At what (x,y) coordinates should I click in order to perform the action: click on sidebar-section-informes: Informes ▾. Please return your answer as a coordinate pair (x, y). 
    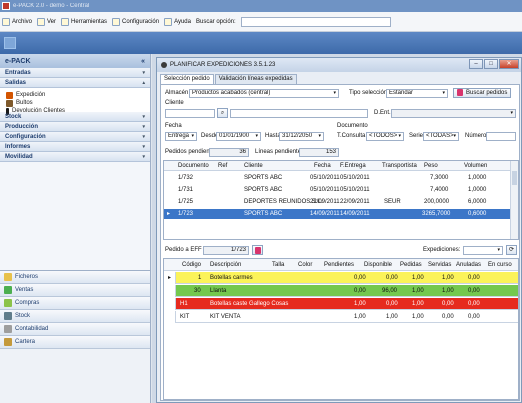
    Looking at the image, I should click on (75, 147).